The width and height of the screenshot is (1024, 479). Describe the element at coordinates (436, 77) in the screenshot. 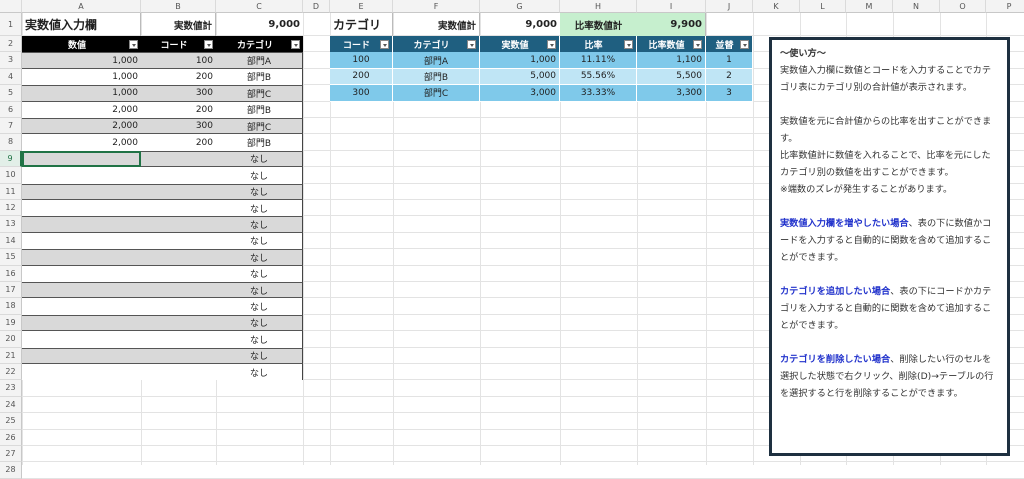

I see `category-cell: 部門B` at that location.